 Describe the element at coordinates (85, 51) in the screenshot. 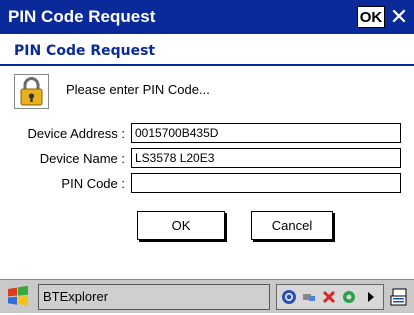

I see `dialog-title: PIN Code Request` at that location.